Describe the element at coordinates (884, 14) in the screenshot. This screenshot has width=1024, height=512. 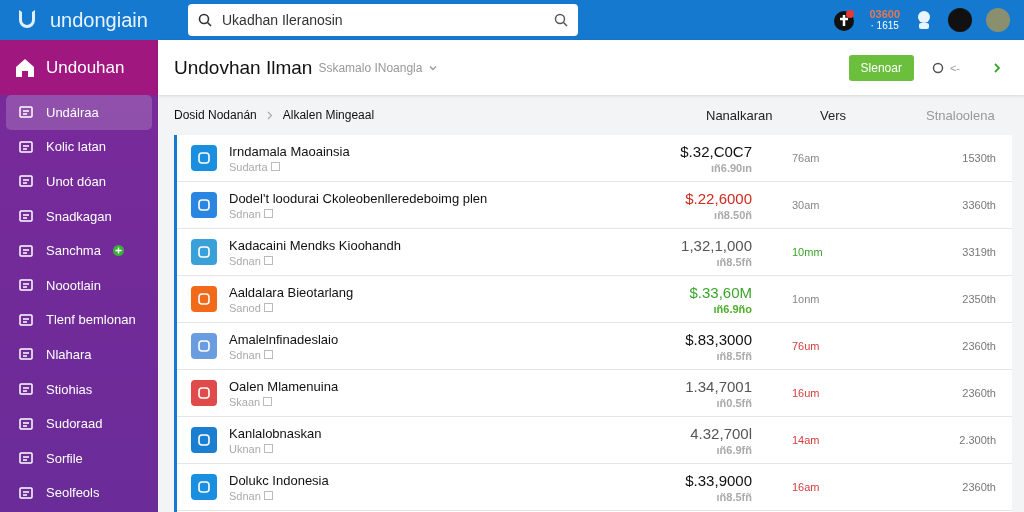
I see `notification-count: 03600` at that location.